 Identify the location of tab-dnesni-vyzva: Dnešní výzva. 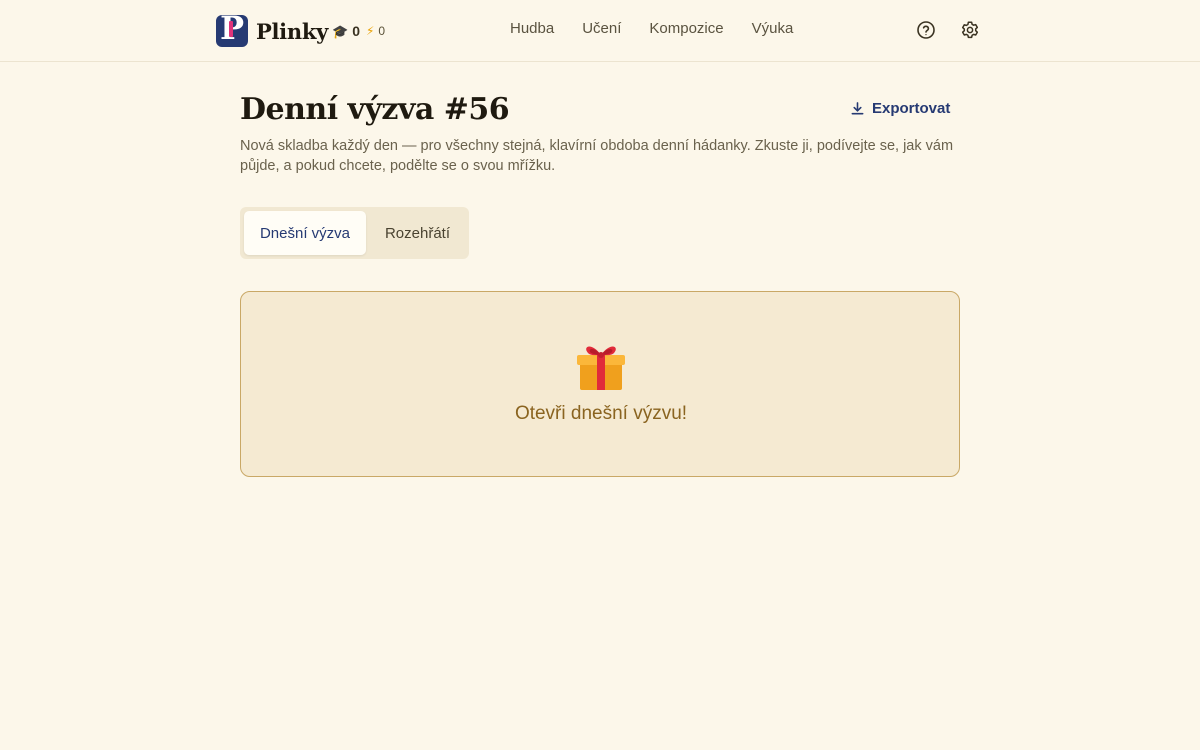
(305, 233).